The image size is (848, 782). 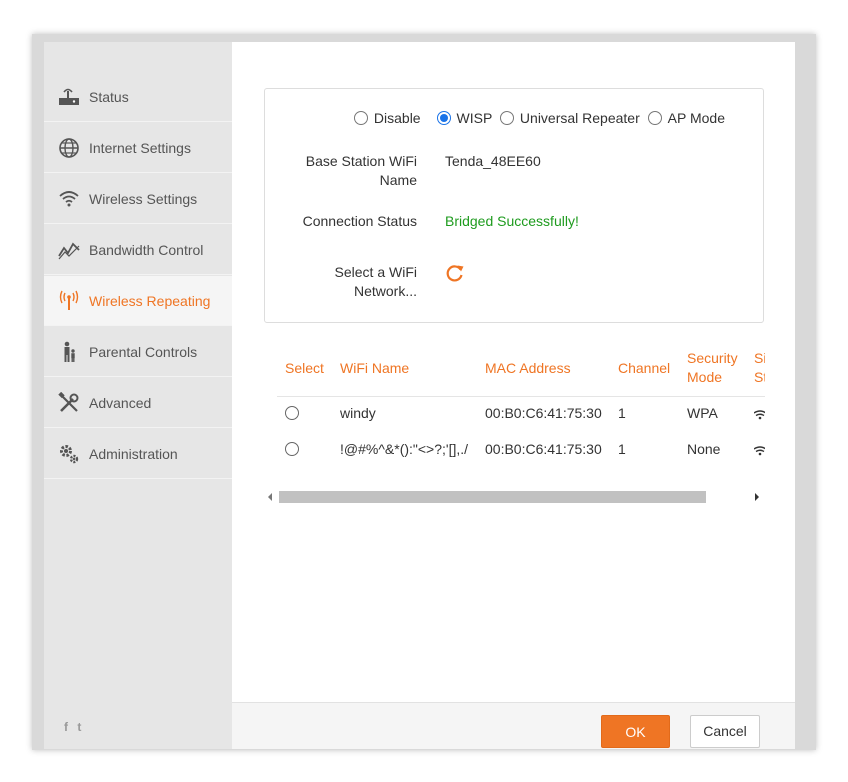 I want to click on column-header-mac-address: MAC Address, so click(x=528, y=368).